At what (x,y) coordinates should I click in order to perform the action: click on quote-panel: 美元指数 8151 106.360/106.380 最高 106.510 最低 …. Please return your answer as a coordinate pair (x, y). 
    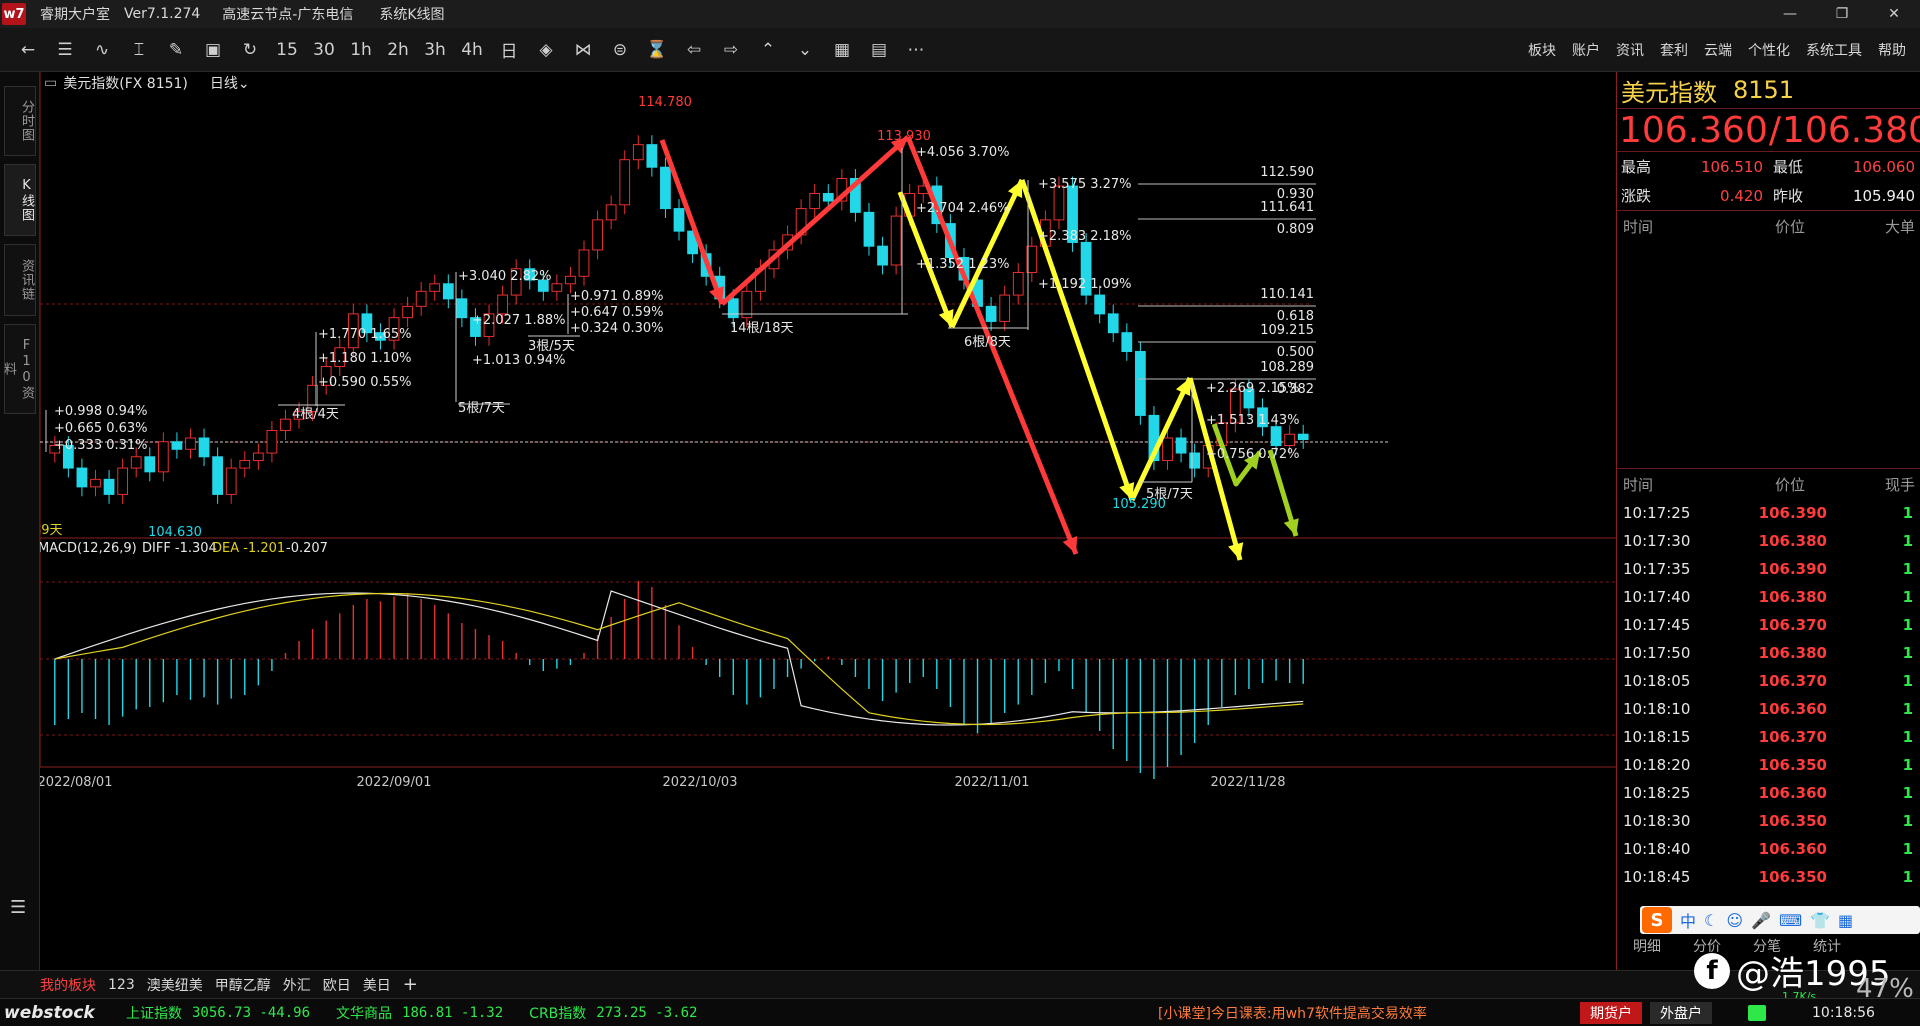
    Looking at the image, I should click on (1768, 521).